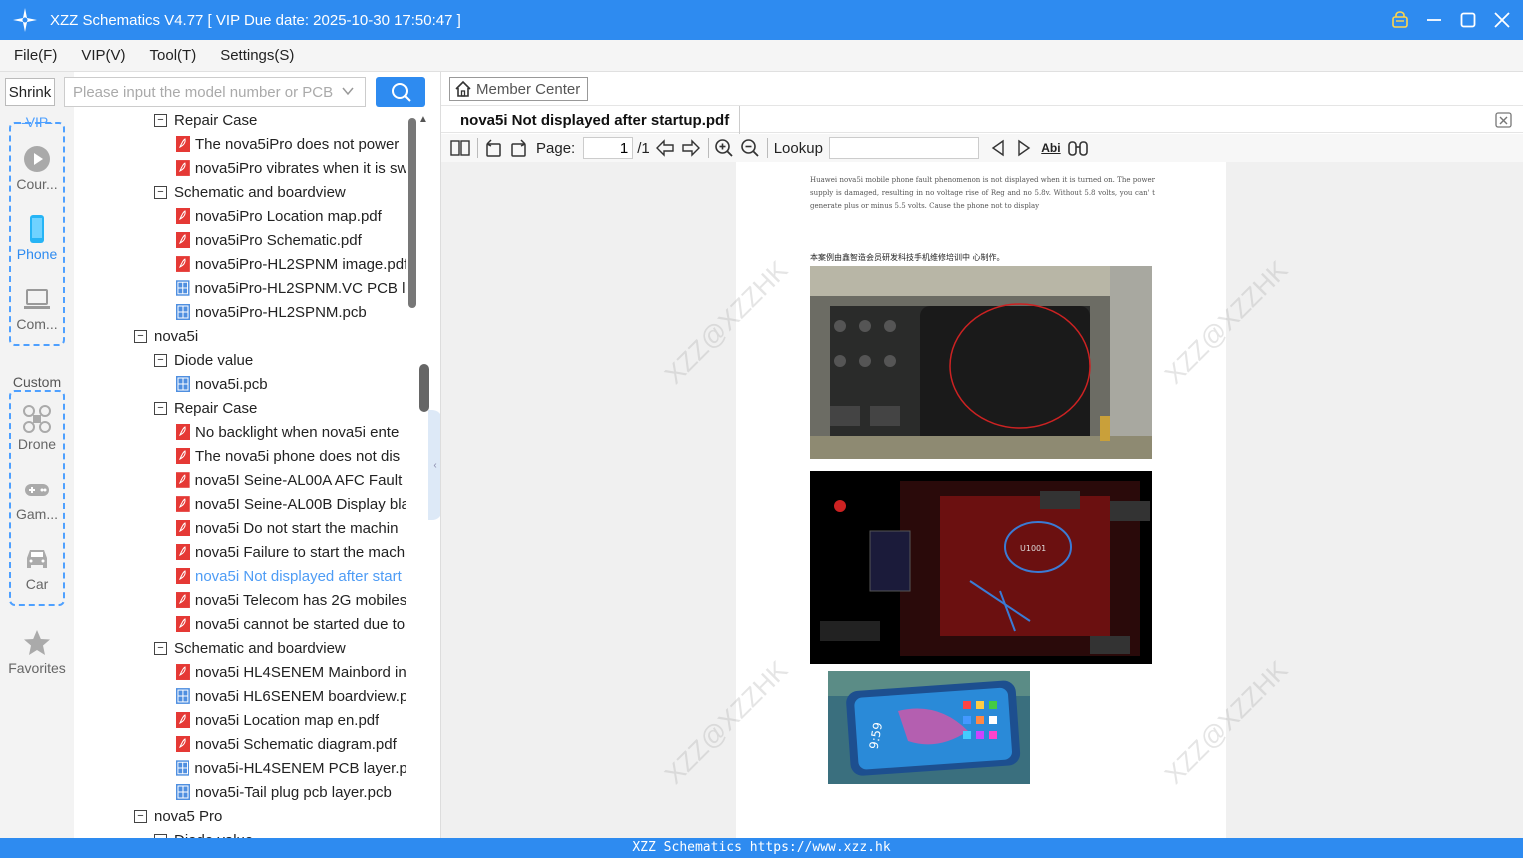 This screenshot has width=1523, height=858. I want to click on close-tab-icon, so click(1504, 120).